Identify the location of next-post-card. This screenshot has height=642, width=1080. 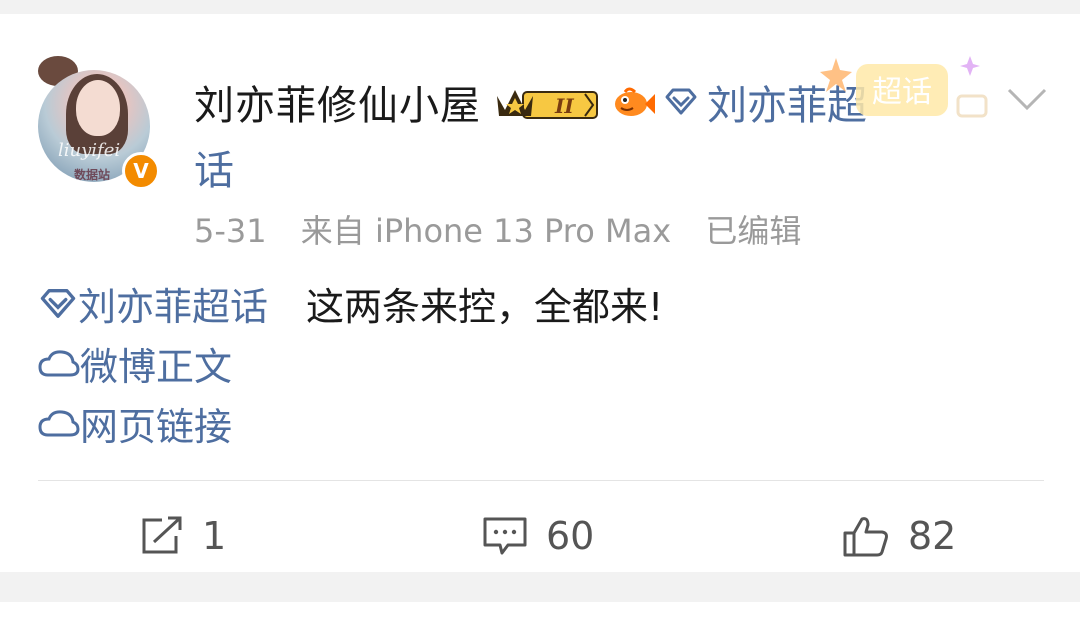
(540, 622).